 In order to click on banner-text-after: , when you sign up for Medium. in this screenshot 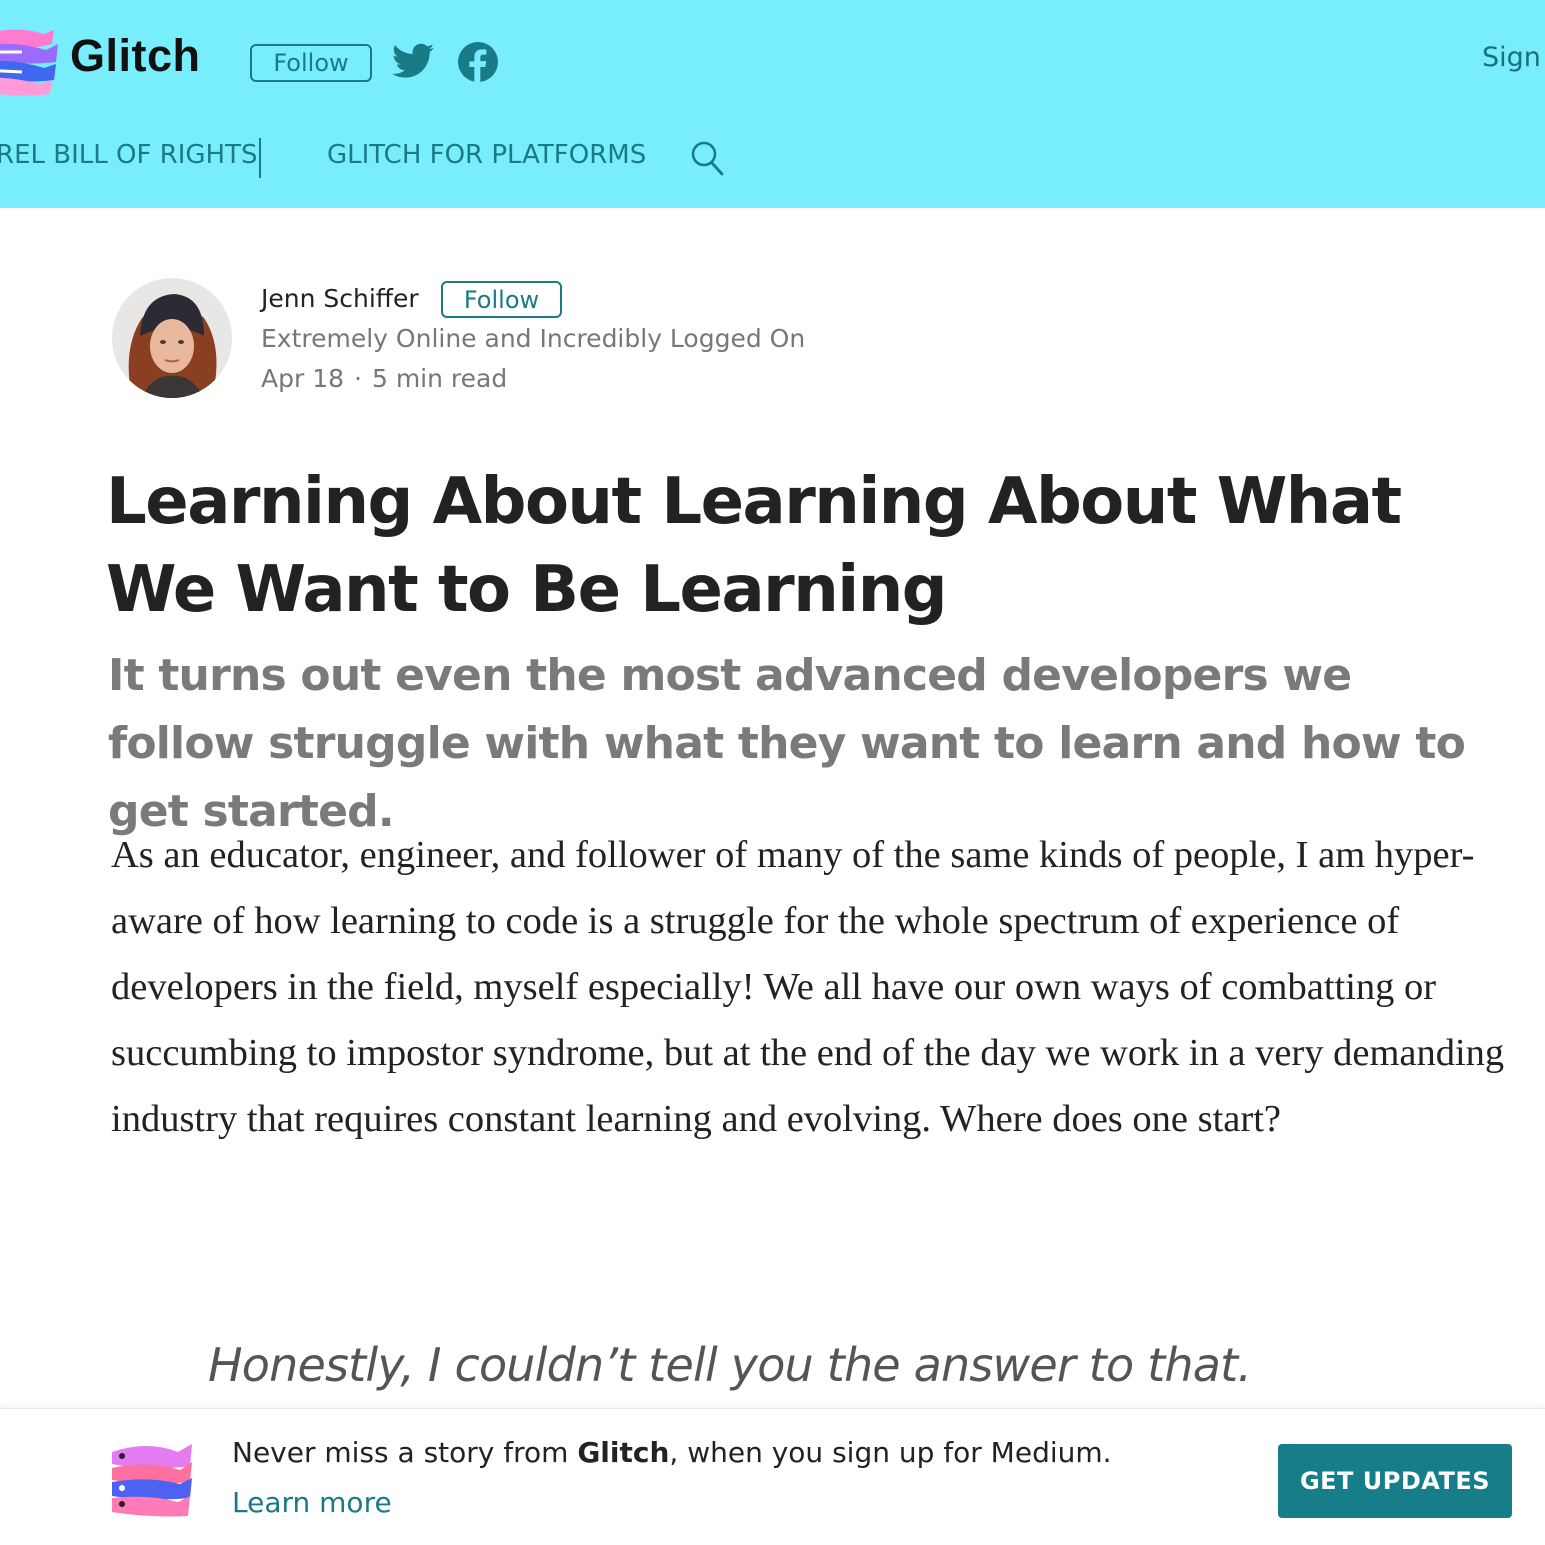, I will do `click(890, 1452)`.